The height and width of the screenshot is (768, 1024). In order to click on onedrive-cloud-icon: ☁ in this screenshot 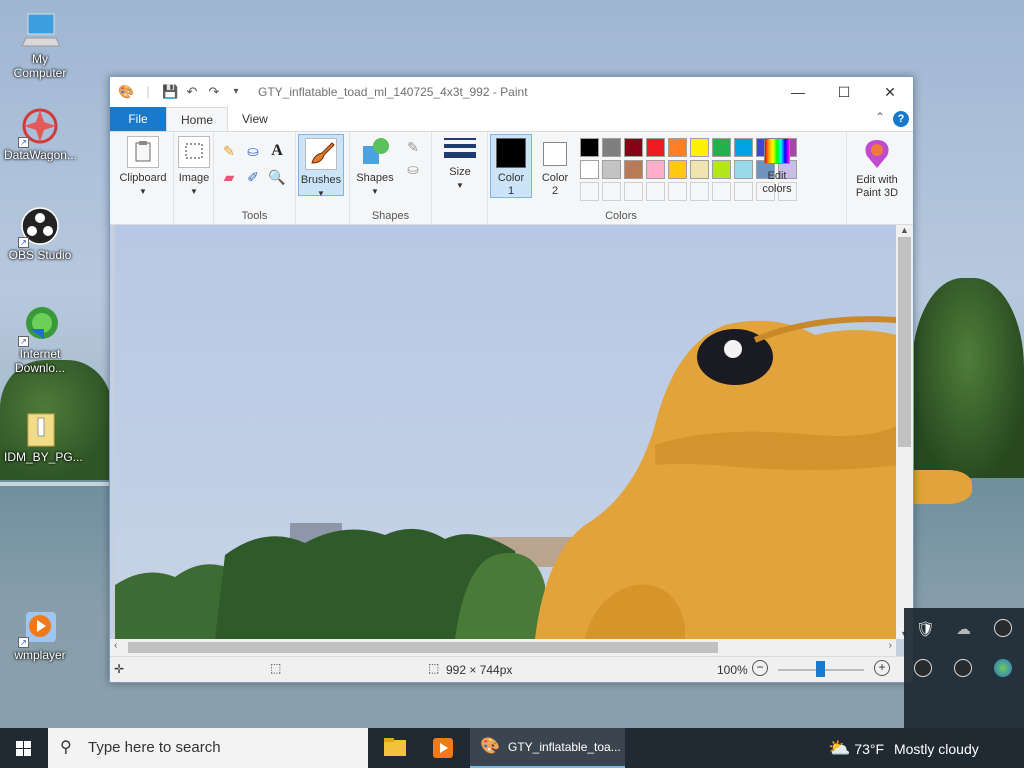, I will do `click(963, 629)`.